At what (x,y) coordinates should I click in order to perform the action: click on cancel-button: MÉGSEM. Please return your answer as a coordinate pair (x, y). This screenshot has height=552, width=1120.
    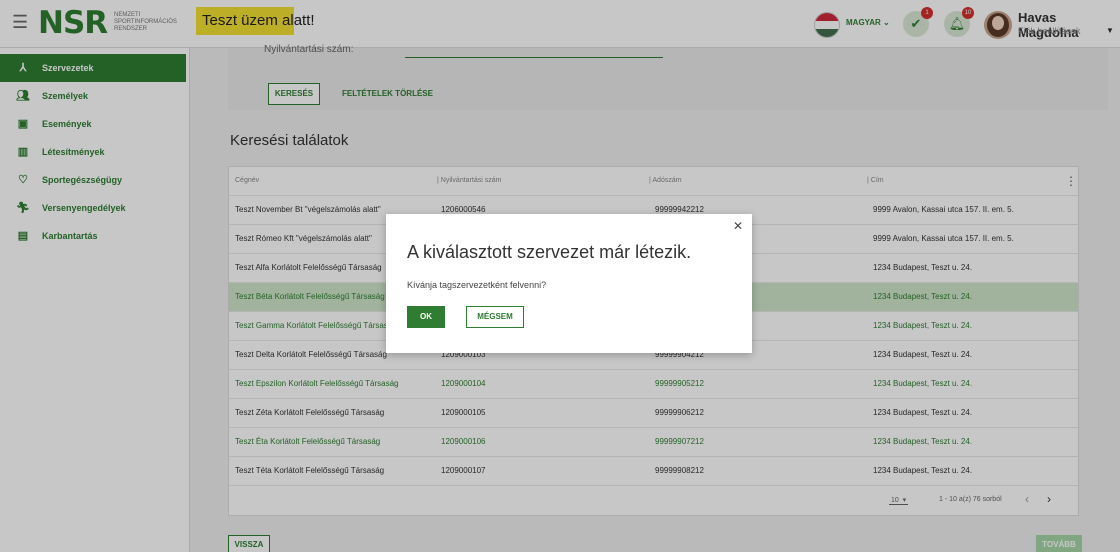
    Looking at the image, I should click on (495, 317).